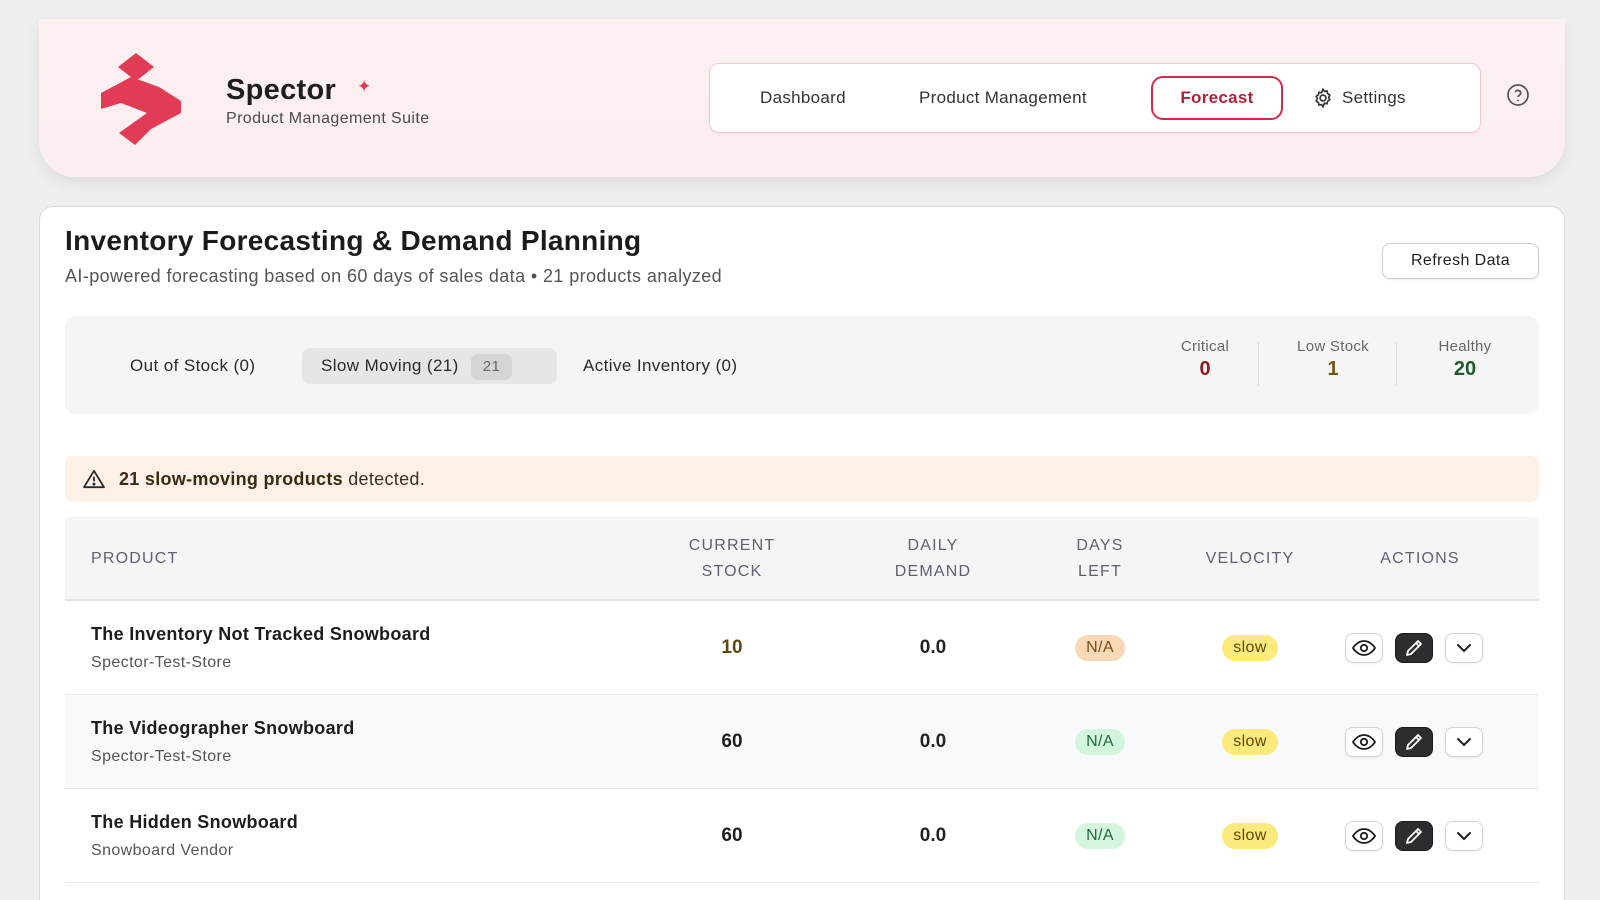 This screenshot has width=1600, height=900. What do you see at coordinates (194, 822) in the screenshot?
I see `product-name: The Hidden Snowboard` at bounding box center [194, 822].